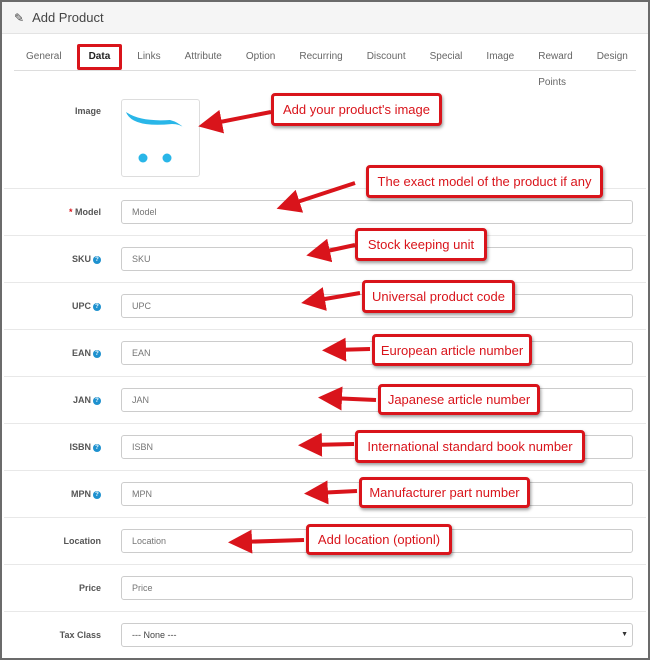 This screenshot has height=660, width=650. Describe the element at coordinates (51, 494) in the screenshot. I see `mpn-label: MPN?` at that location.